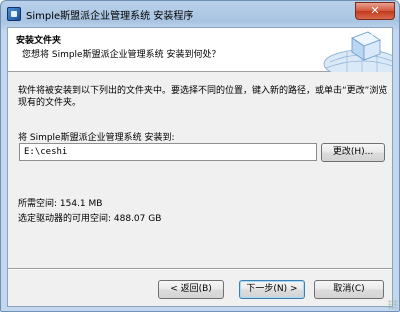  What do you see at coordinates (168, 152) in the screenshot?
I see `install-path-input` at bounding box center [168, 152].